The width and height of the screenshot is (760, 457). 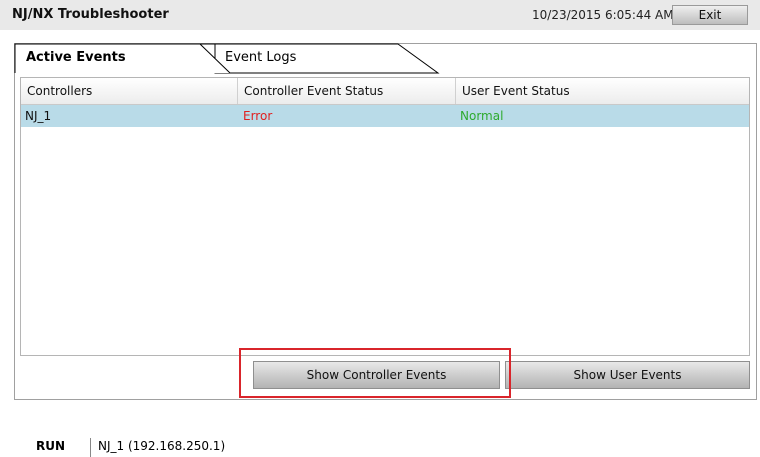 What do you see at coordinates (162, 446) in the screenshot?
I see `controller-address: NJ_1 (192.168.250.1)` at bounding box center [162, 446].